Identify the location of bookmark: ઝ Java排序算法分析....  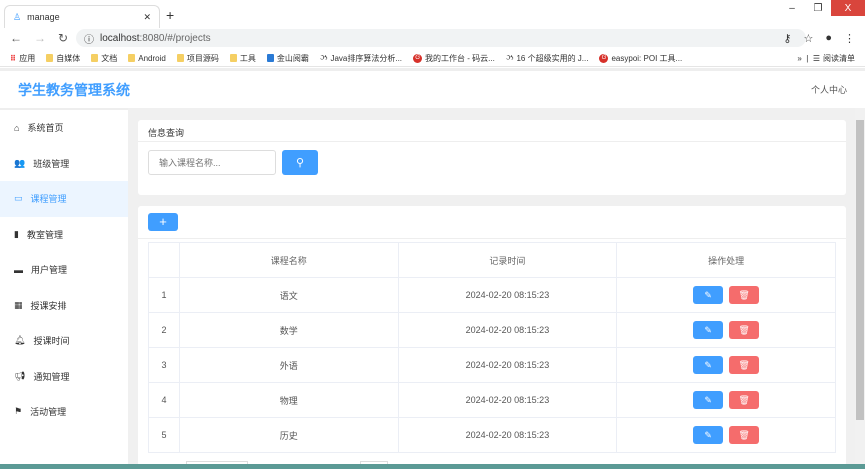
(361, 58).